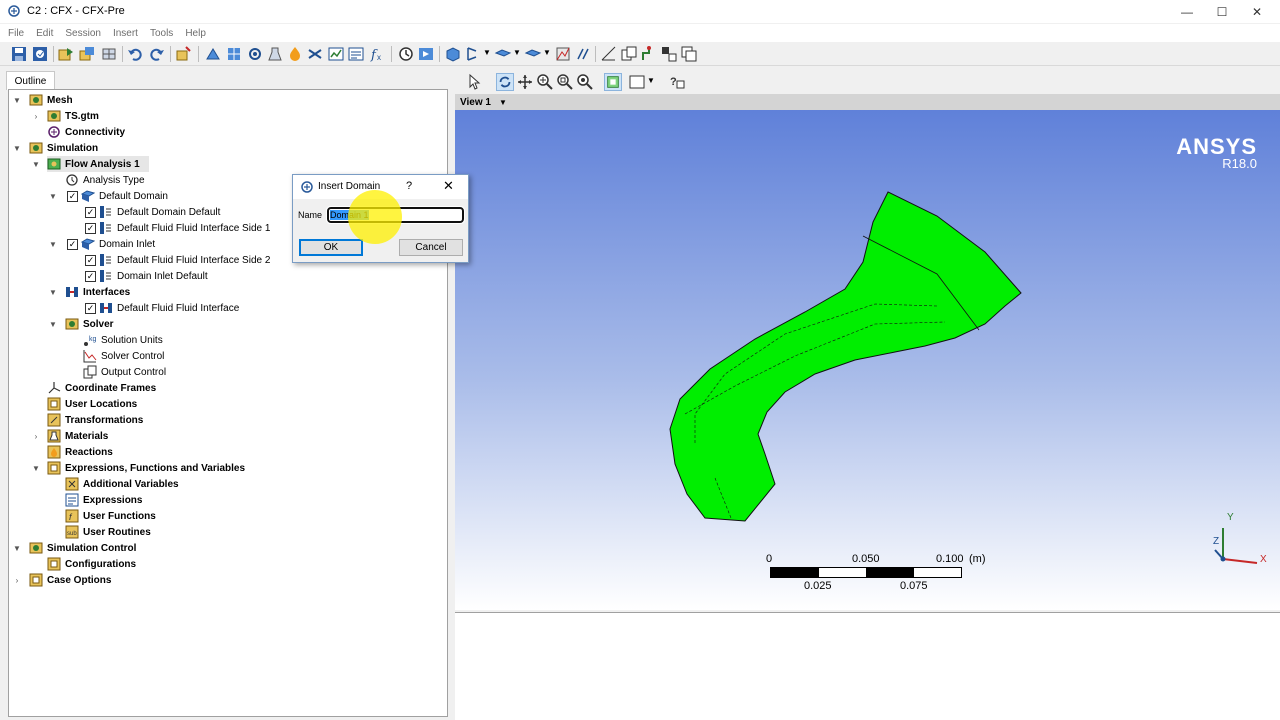 The width and height of the screenshot is (1280, 720). What do you see at coordinates (92, 404) in the screenshot?
I see `tree-item-user-locations: User Locations` at bounding box center [92, 404].